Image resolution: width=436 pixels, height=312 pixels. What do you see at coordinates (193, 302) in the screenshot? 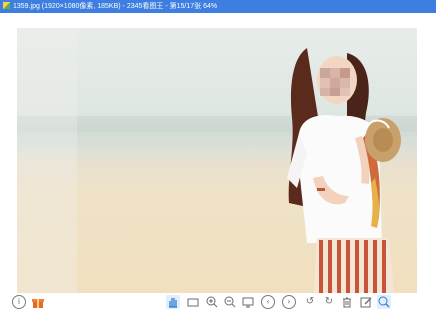
I see `actual-size-icon` at bounding box center [193, 302].